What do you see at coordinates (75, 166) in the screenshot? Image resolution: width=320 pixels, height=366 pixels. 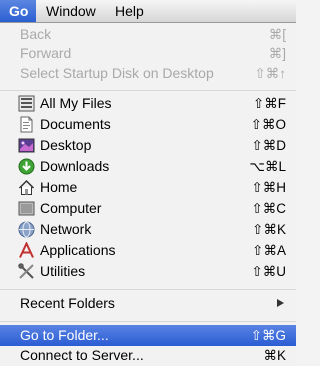 I see `menu-item-label: Downloads` at bounding box center [75, 166].